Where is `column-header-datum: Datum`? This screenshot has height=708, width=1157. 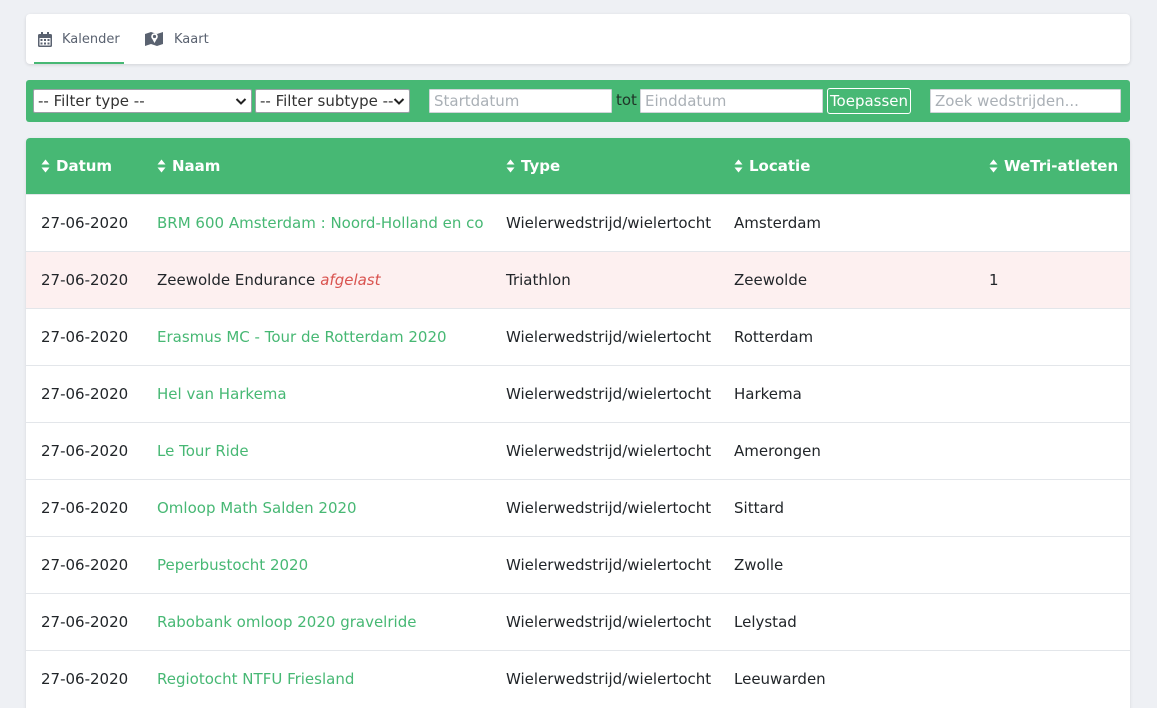
column-header-datum: Datum is located at coordinates (76, 166).